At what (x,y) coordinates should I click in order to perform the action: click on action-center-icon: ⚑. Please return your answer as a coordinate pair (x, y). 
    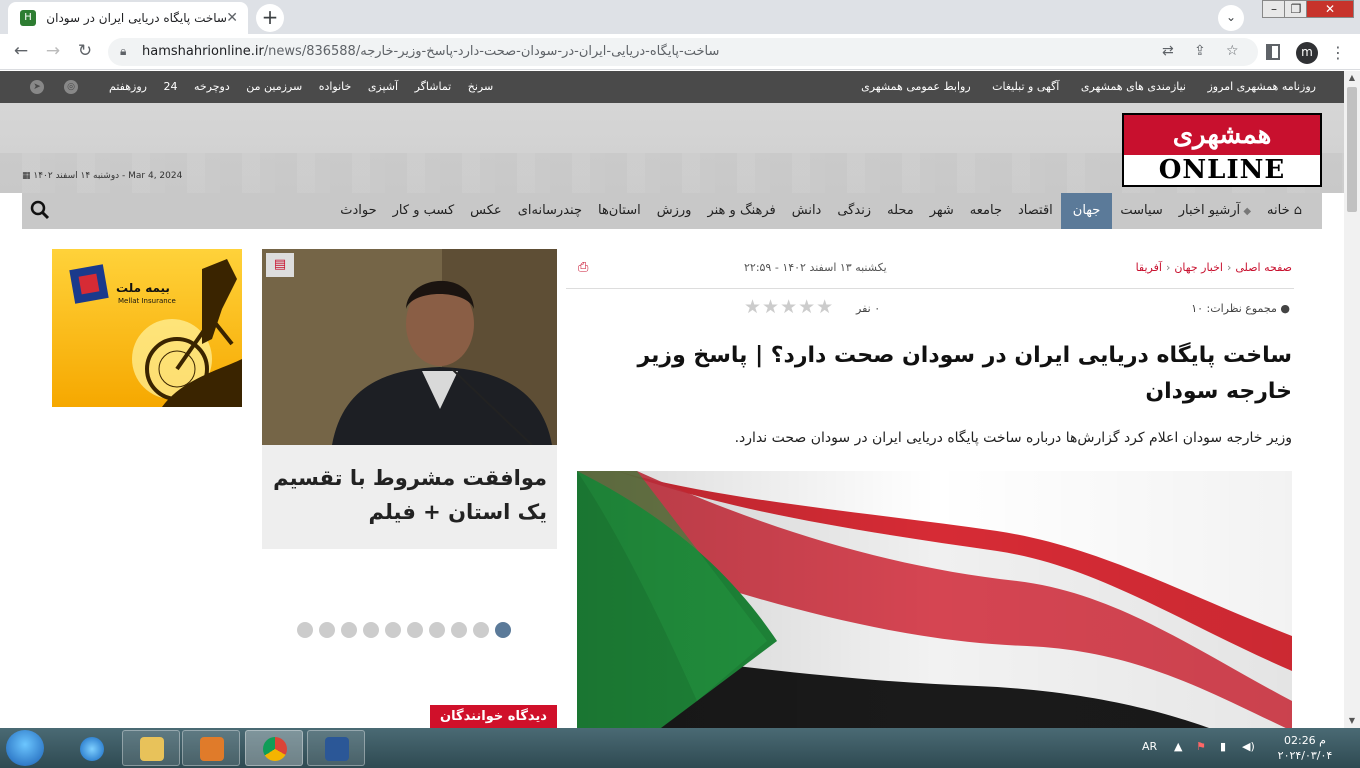
    Looking at the image, I should click on (1201, 746).